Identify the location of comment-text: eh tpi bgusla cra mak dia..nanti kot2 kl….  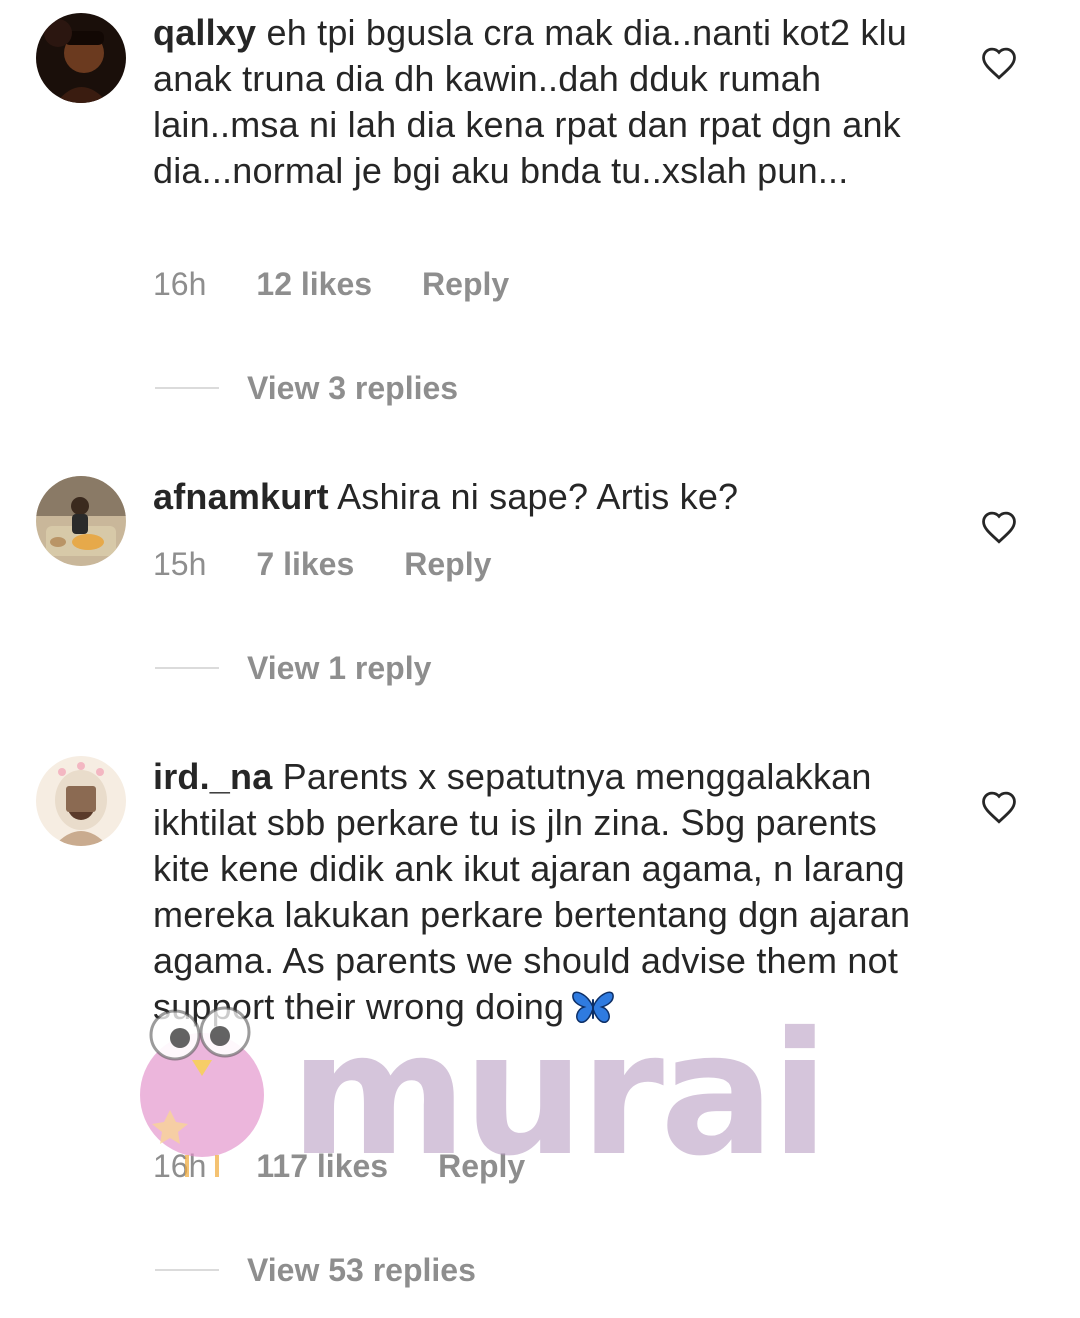
(530, 101).